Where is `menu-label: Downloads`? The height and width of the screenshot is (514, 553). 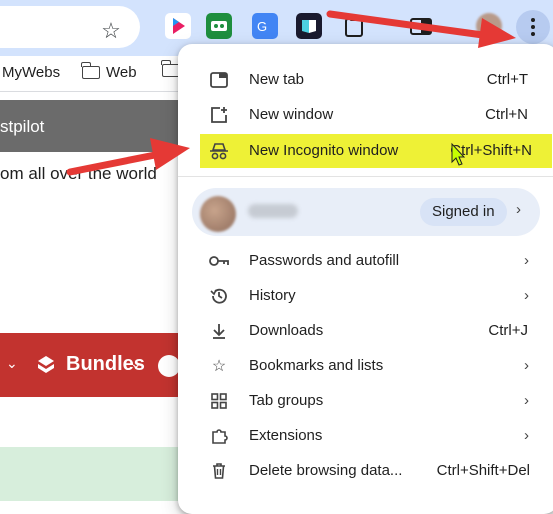
menu-label: Downloads is located at coordinates (286, 330).